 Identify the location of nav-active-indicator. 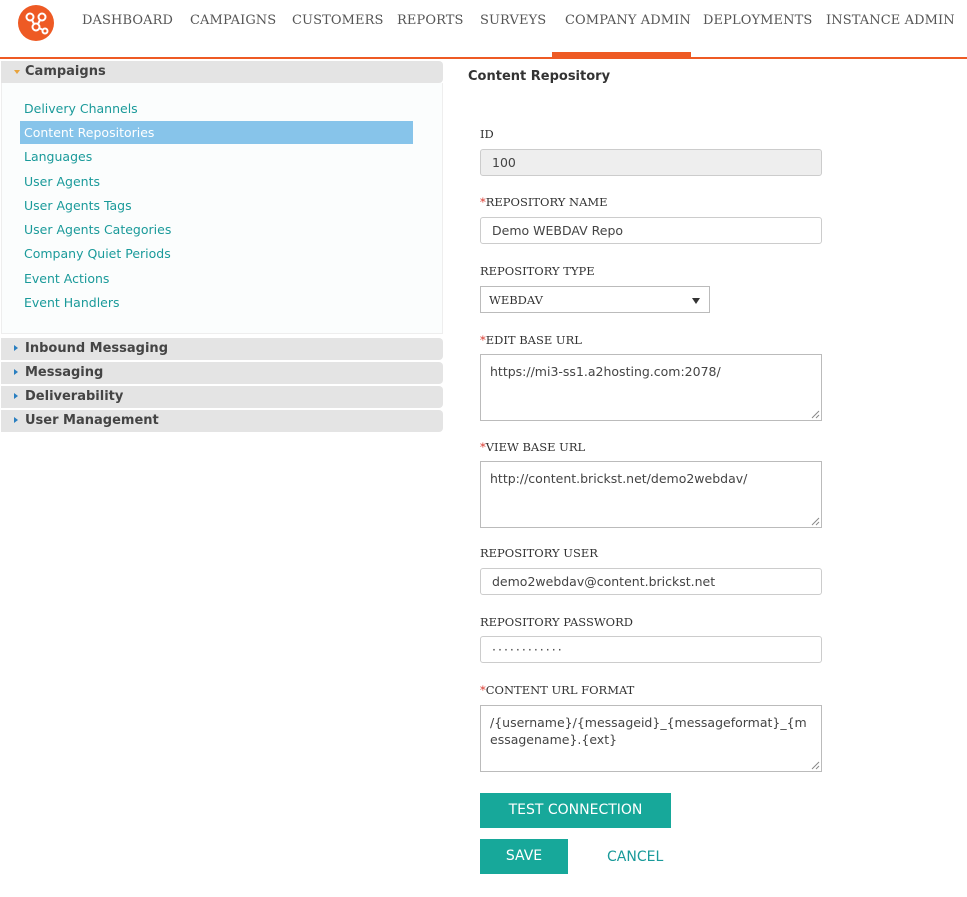
(621, 55).